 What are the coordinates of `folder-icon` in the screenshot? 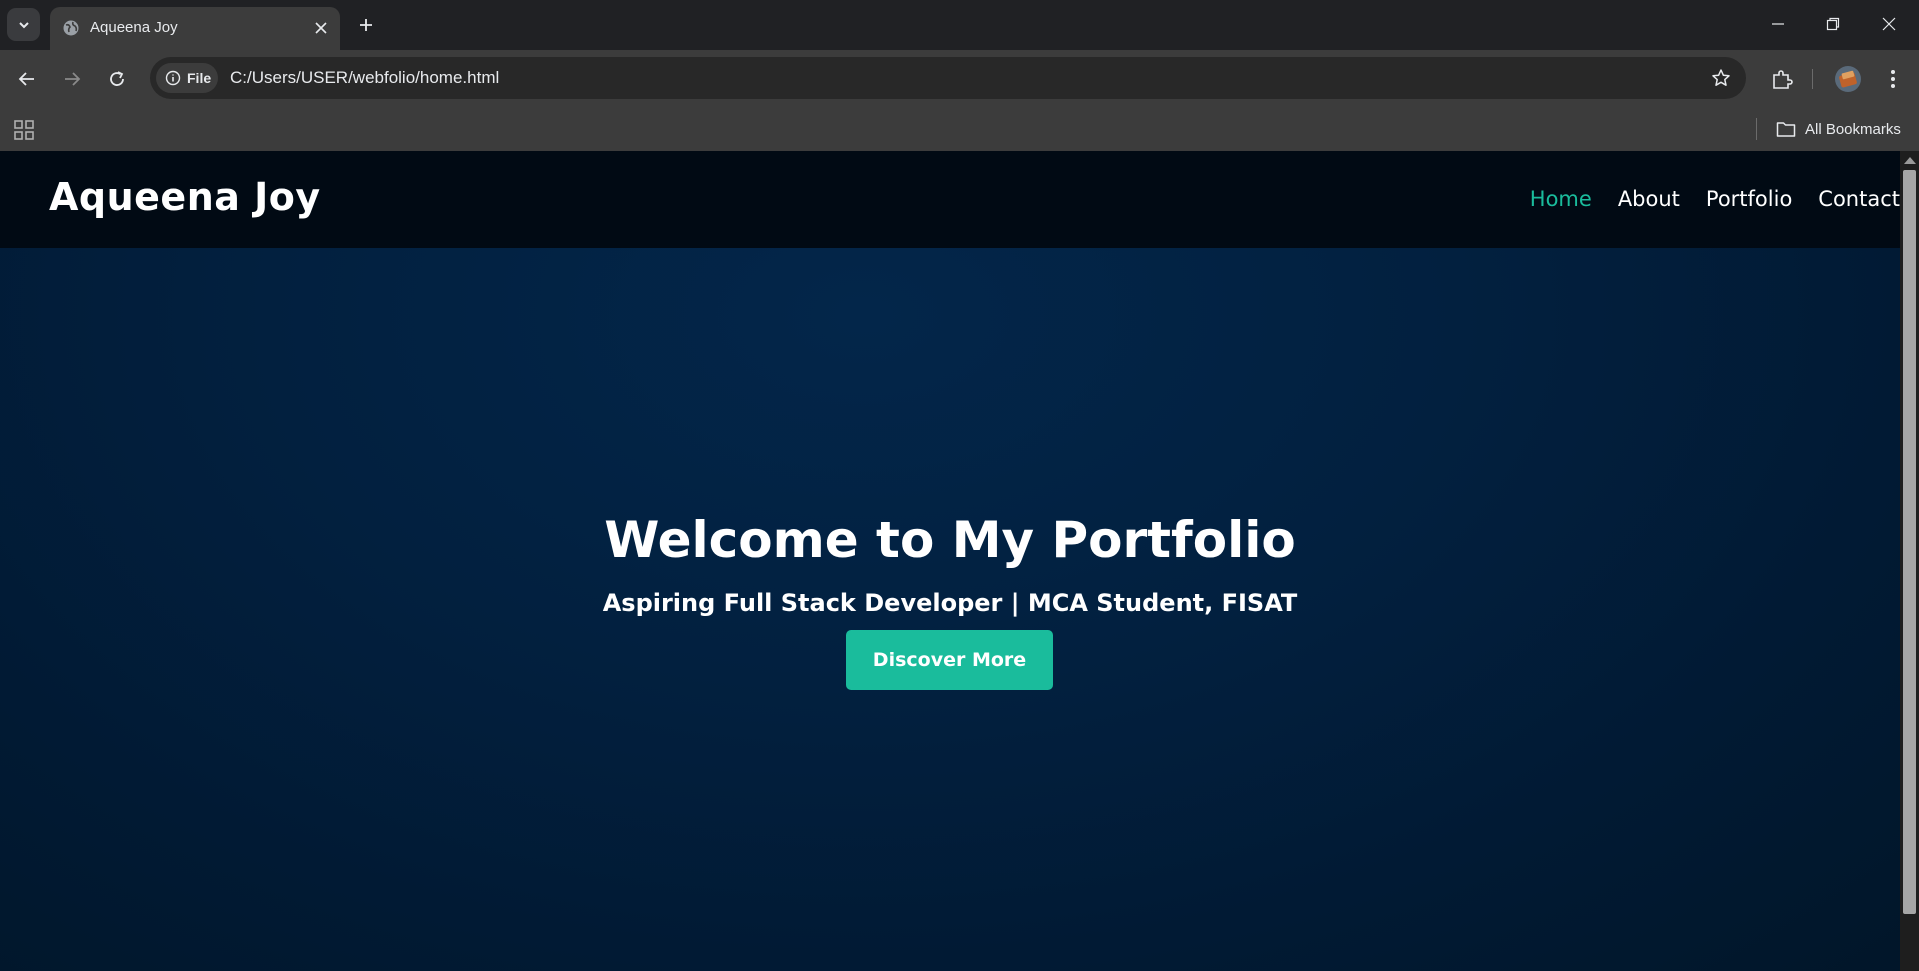 It's located at (1786, 129).